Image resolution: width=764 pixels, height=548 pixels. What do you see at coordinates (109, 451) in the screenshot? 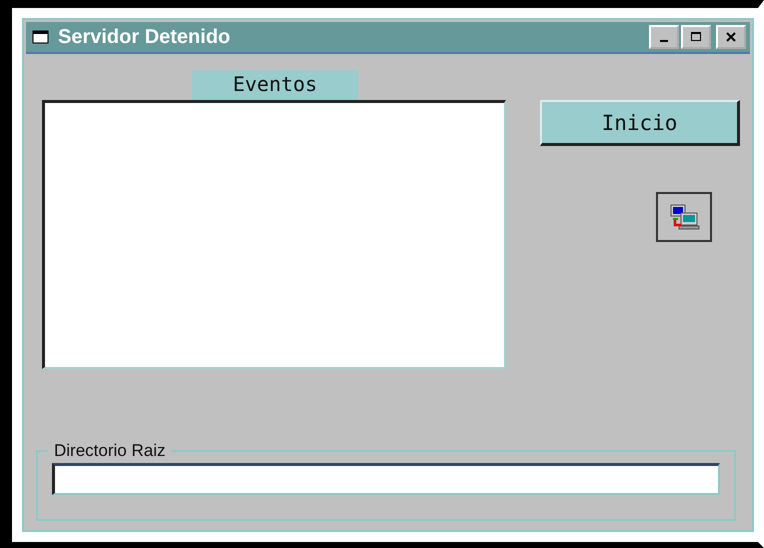
I see `root-directory-label: Directorio Raiz` at bounding box center [109, 451].